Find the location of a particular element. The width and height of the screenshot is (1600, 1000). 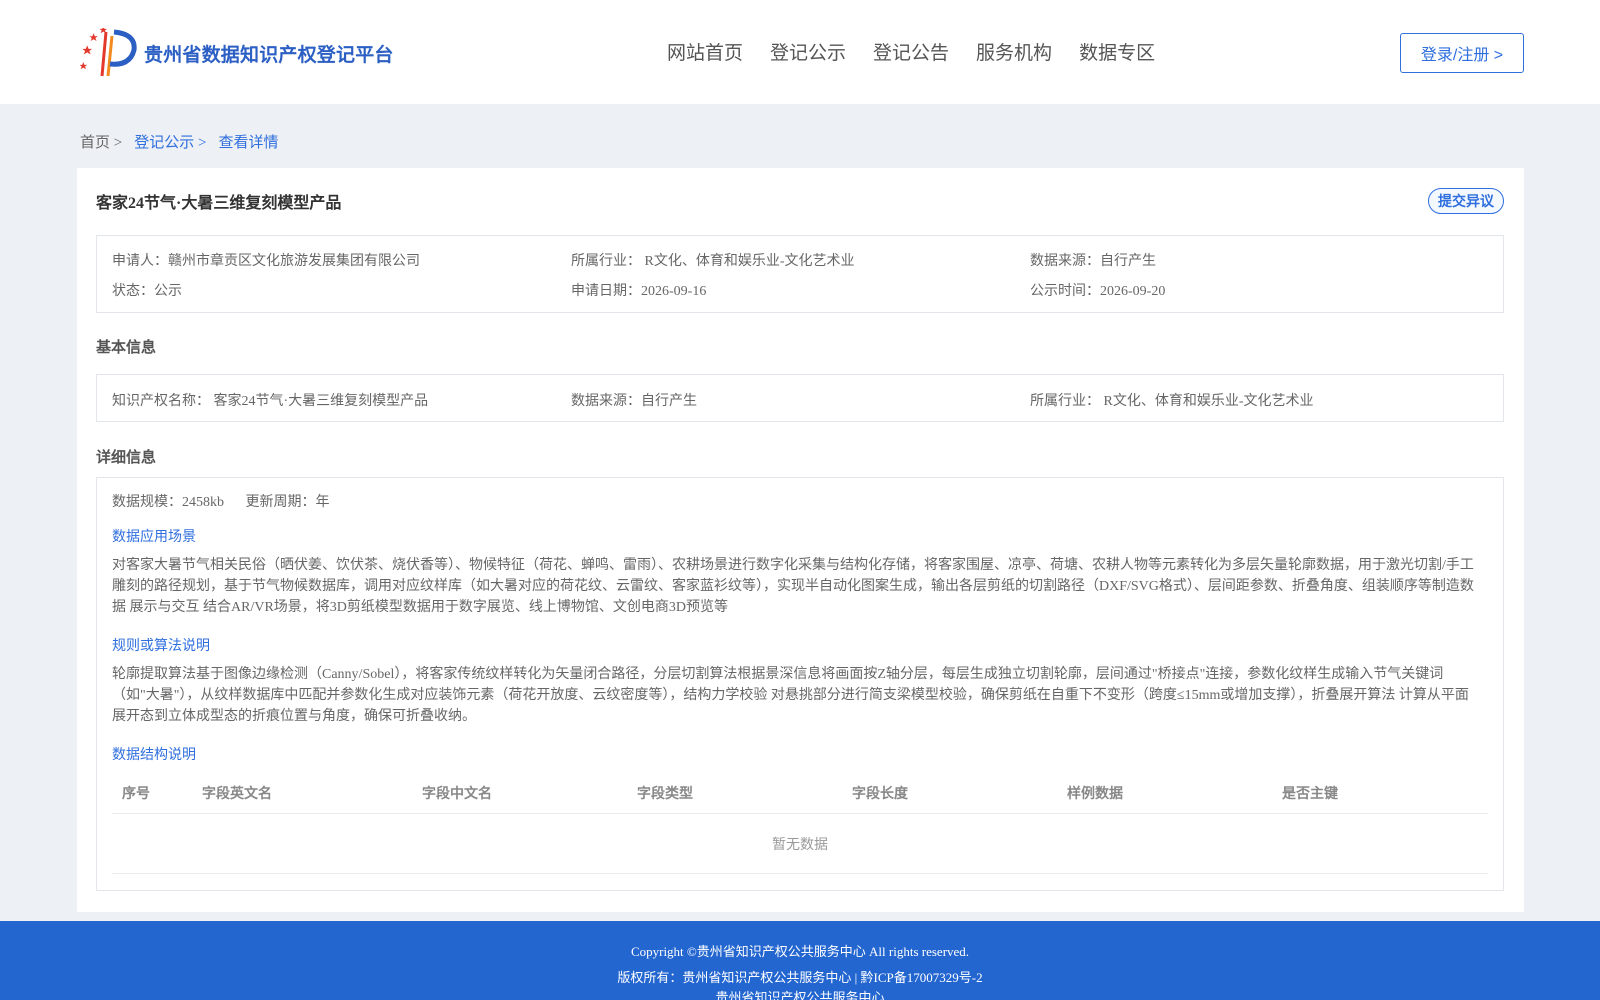

basic-info-heading: 基本信息 is located at coordinates (126, 348).